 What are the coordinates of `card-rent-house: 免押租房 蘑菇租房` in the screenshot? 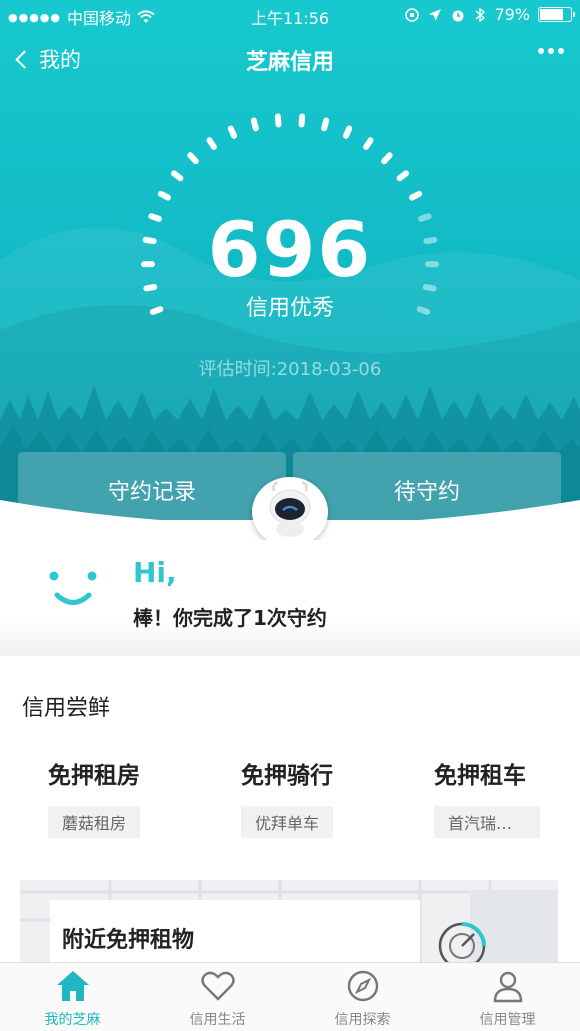 It's located at (123, 799).